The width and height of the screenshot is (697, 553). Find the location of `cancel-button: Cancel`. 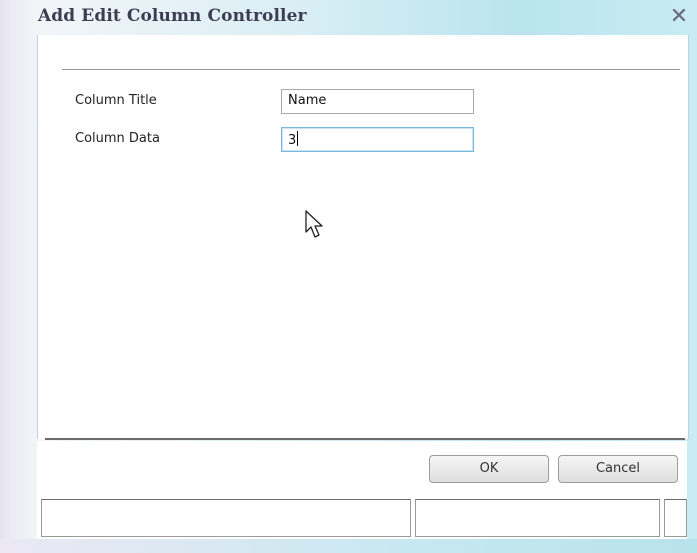

cancel-button: Cancel is located at coordinates (618, 469).